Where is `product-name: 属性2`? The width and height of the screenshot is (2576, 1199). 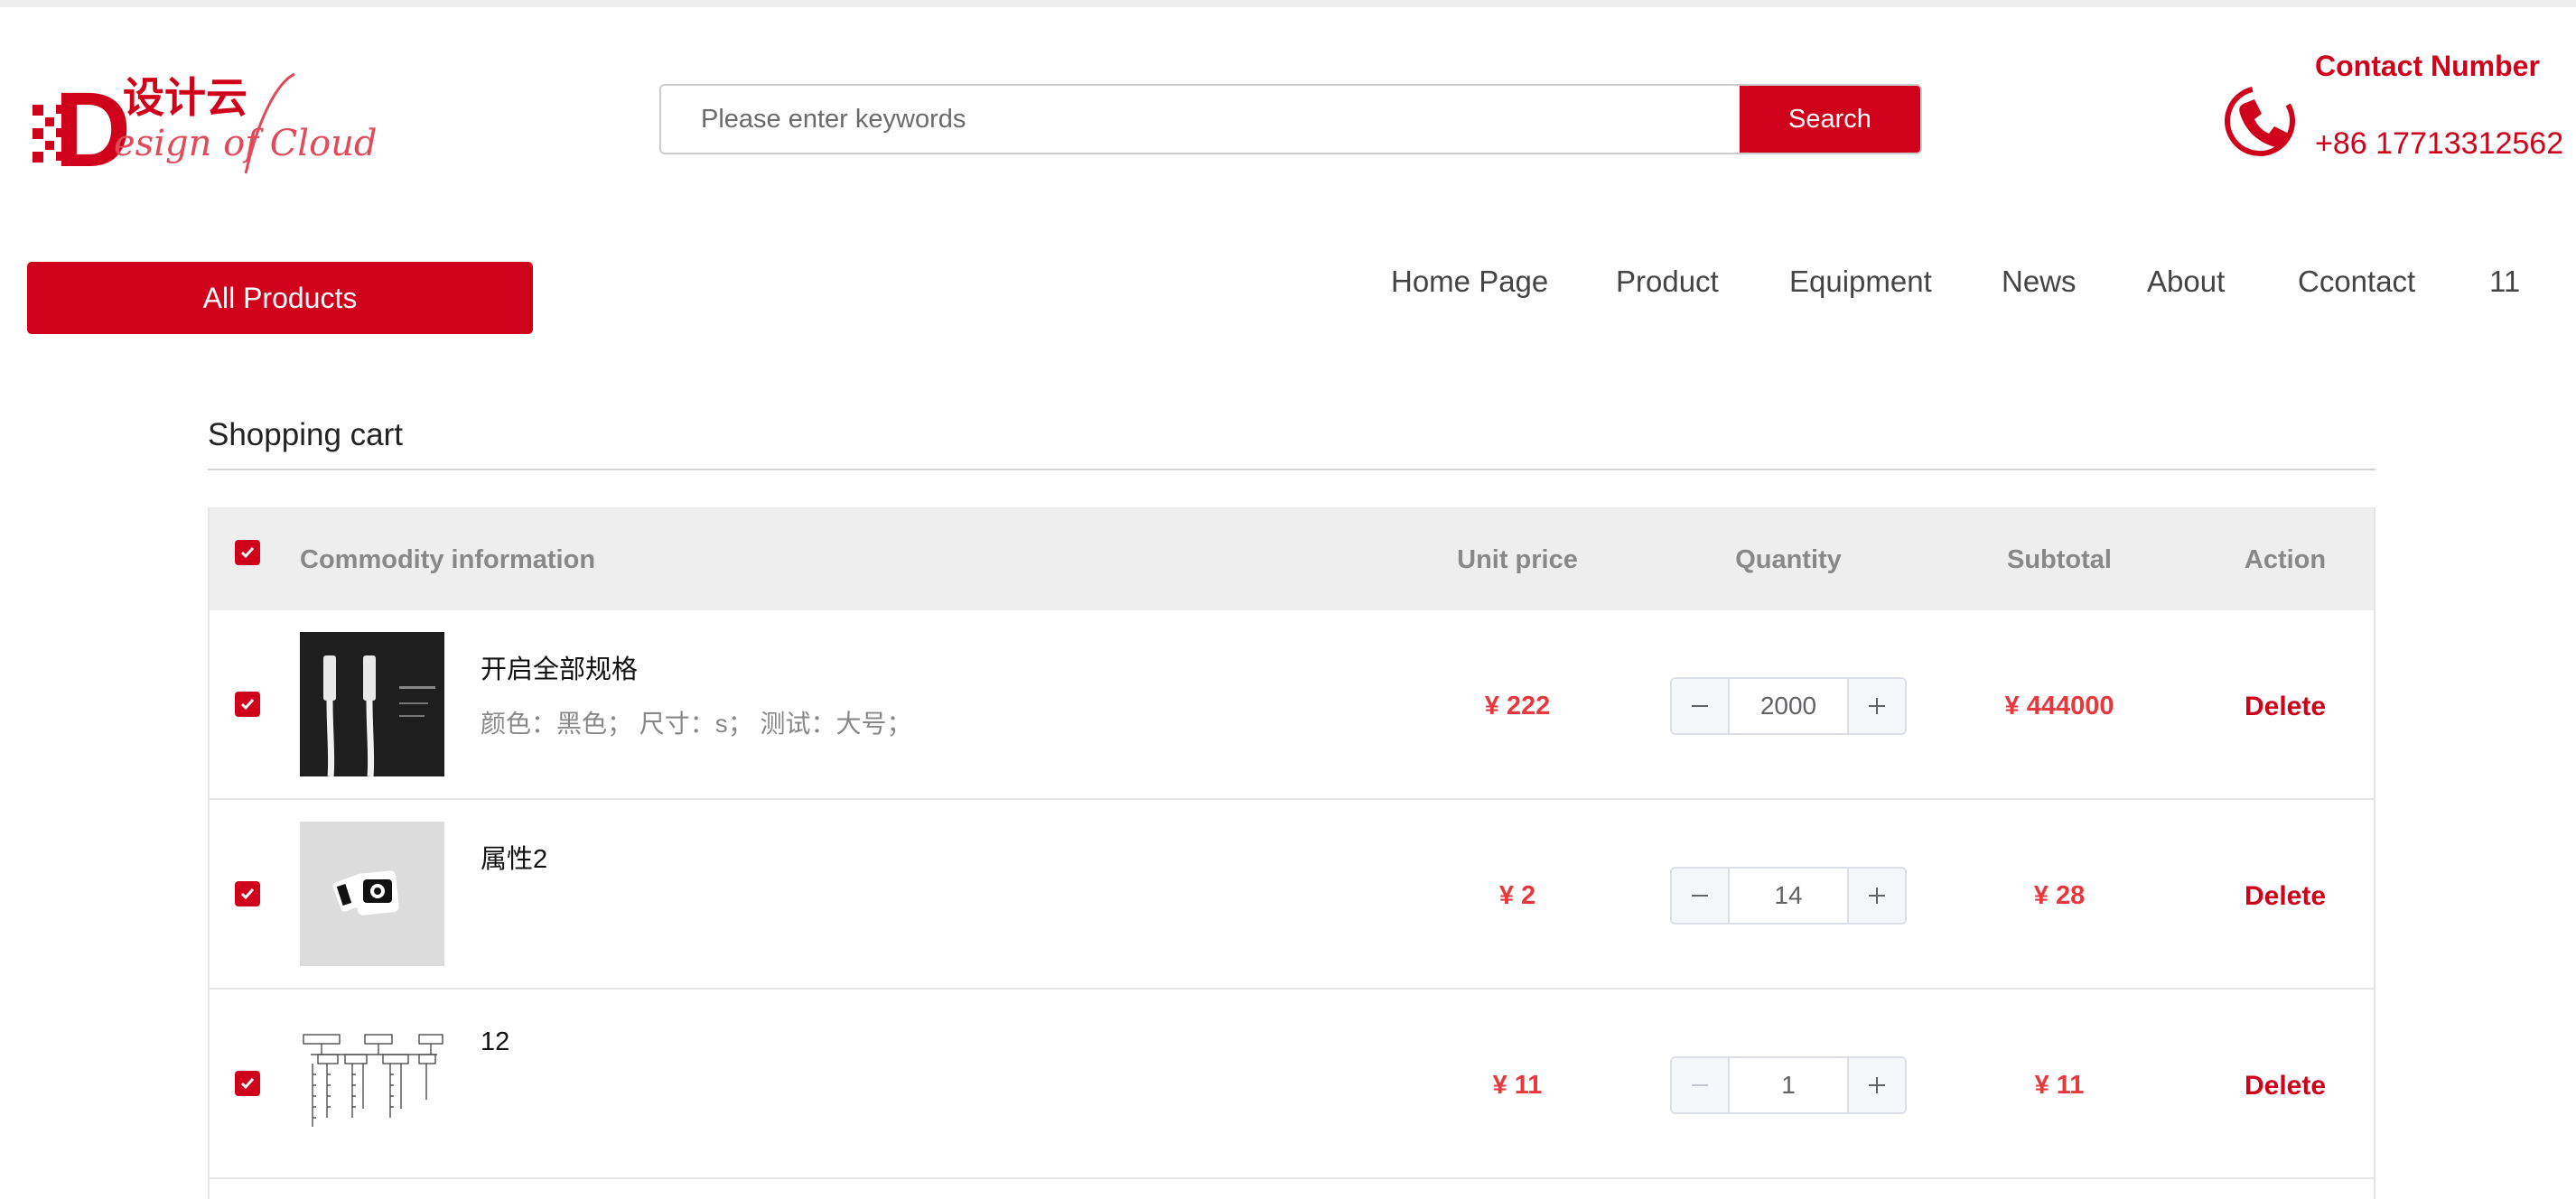
product-name: 属性2 is located at coordinates (514, 857).